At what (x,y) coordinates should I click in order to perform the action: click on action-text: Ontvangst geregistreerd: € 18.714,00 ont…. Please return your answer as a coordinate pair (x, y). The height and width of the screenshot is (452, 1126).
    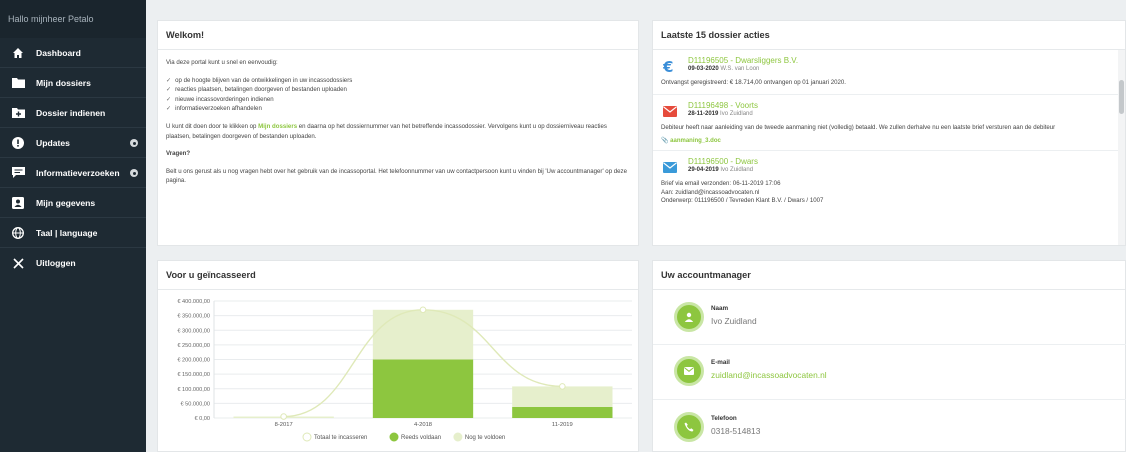
    Looking at the image, I should click on (753, 82).